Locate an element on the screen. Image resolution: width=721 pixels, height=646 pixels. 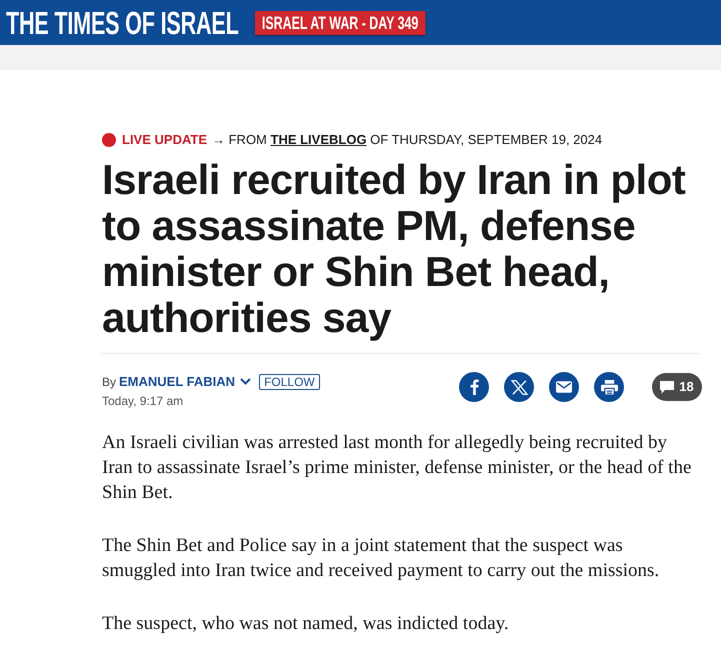
article-paragraph: The suspect, who was not named, was indicted today. is located at coordinates (306, 624).